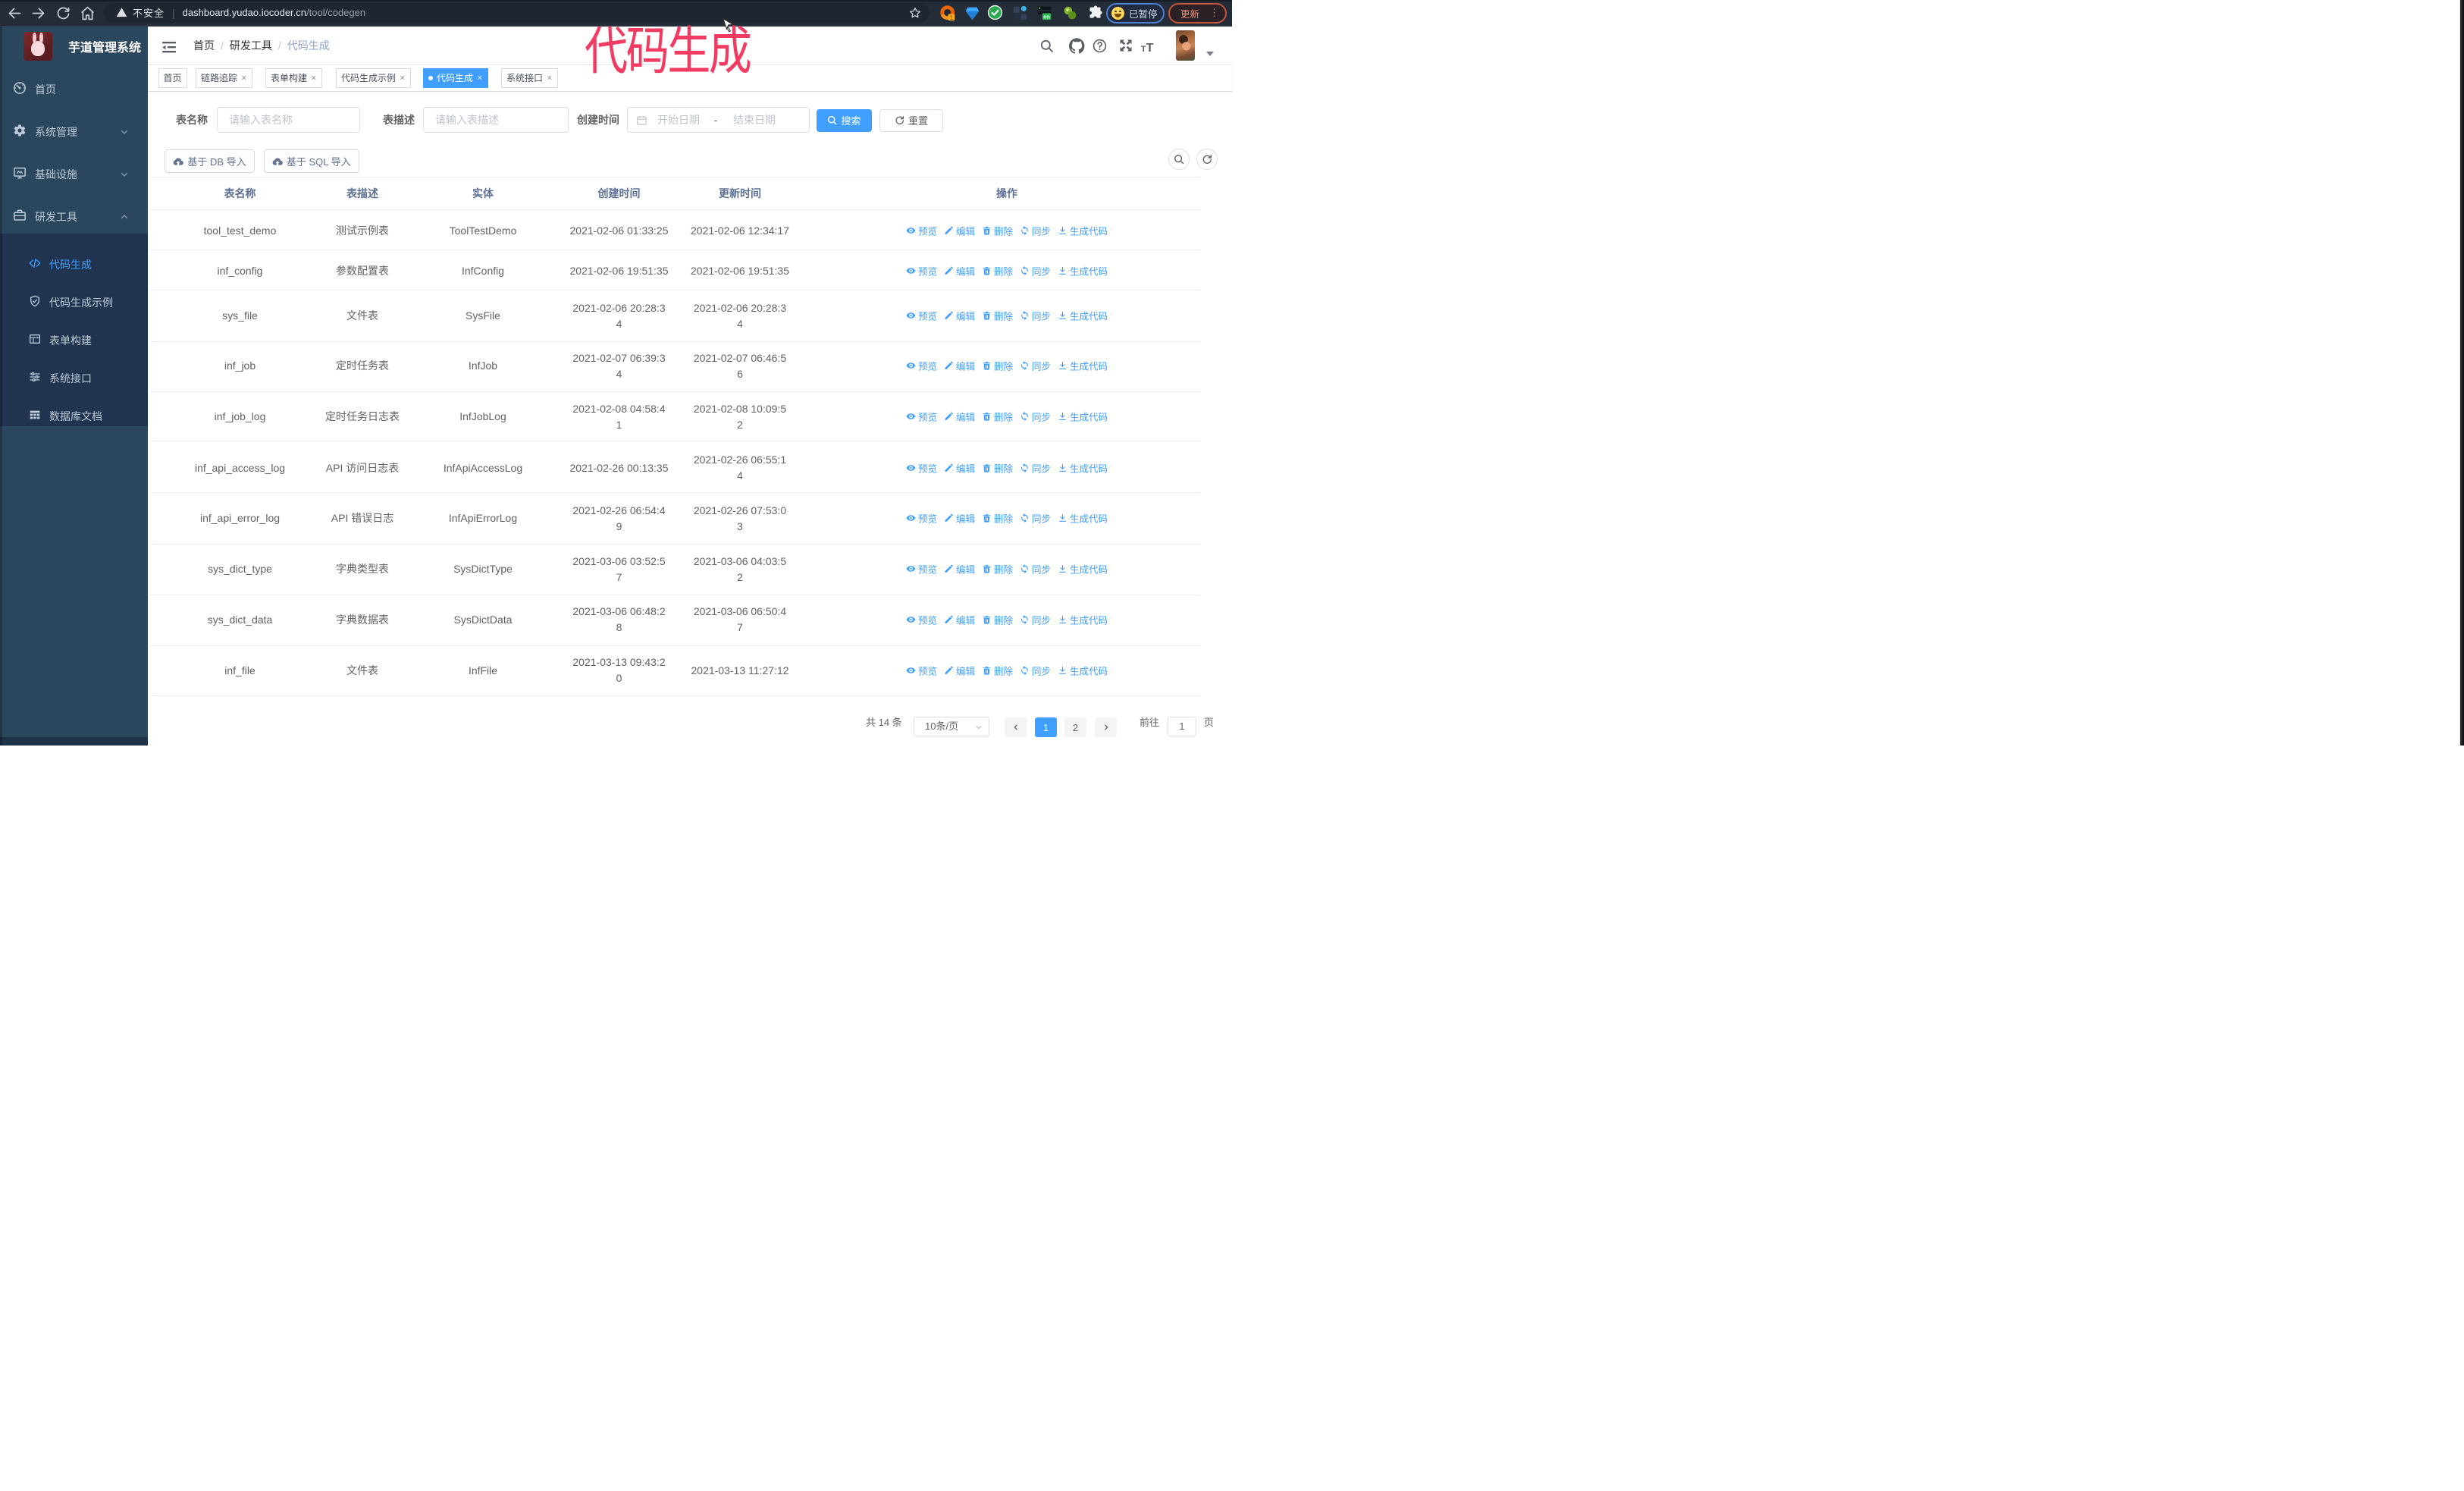 This screenshot has width=2464, height=1491. Describe the element at coordinates (952, 17) in the screenshot. I see `svg-text: 1` at that location.